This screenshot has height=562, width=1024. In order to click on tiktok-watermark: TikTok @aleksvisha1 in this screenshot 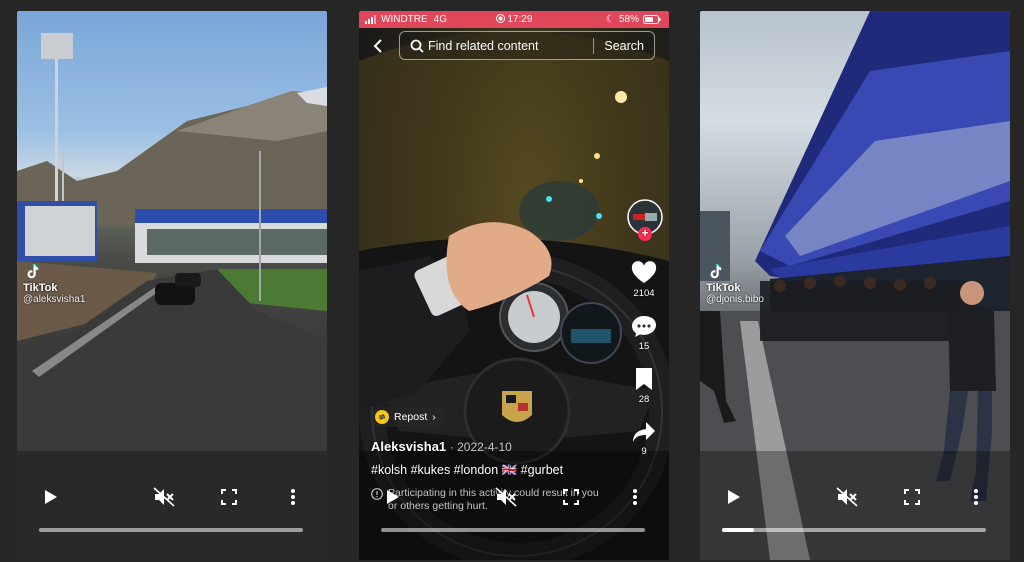, I will do `click(54, 284)`.